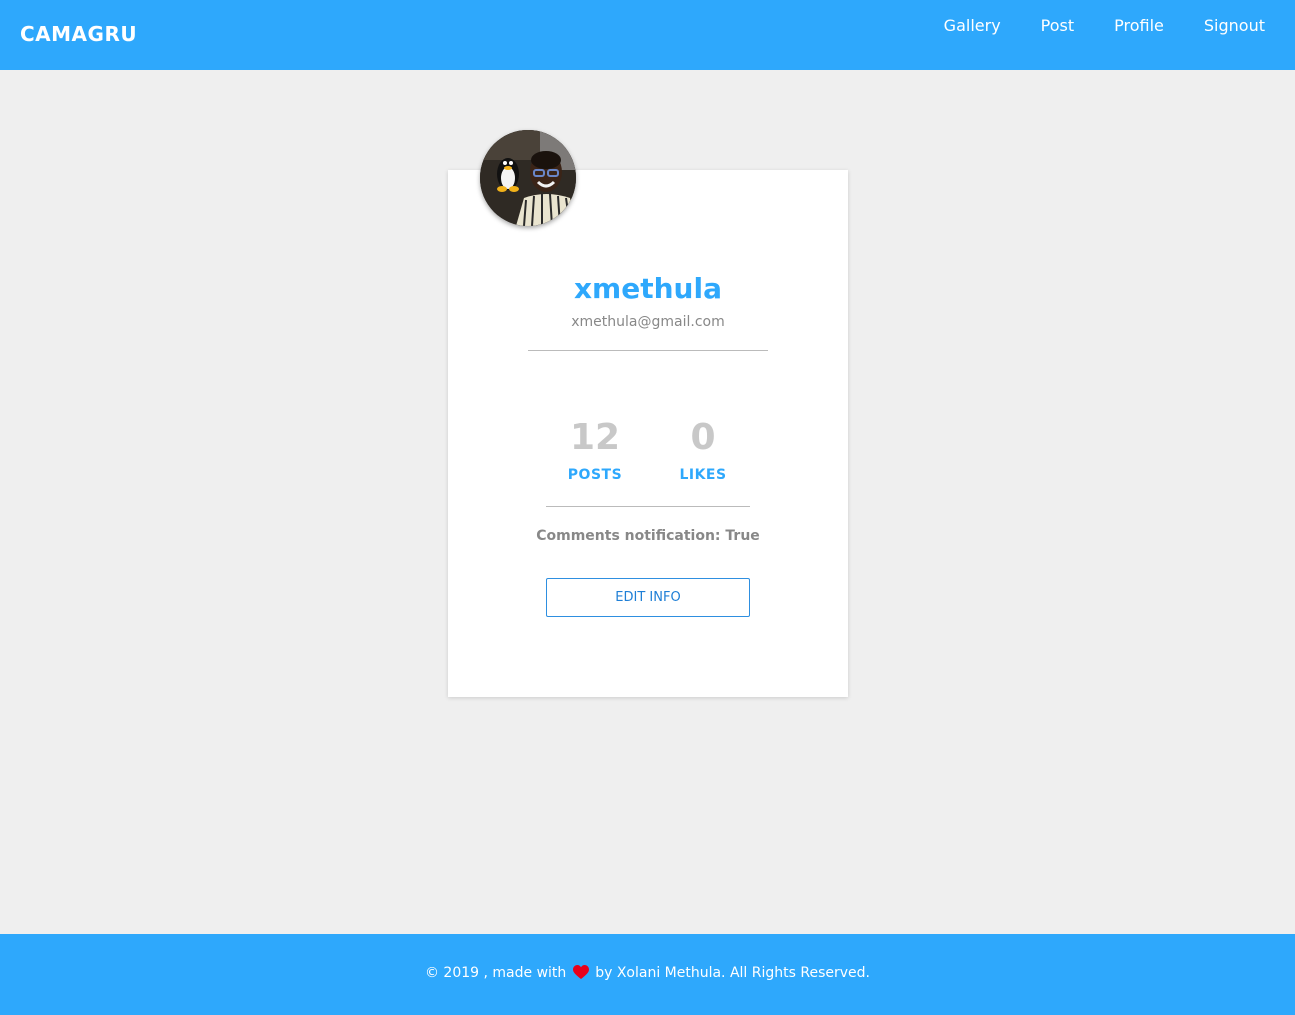  Describe the element at coordinates (1057, 25) in the screenshot. I see `nav-link-post: Post` at that location.